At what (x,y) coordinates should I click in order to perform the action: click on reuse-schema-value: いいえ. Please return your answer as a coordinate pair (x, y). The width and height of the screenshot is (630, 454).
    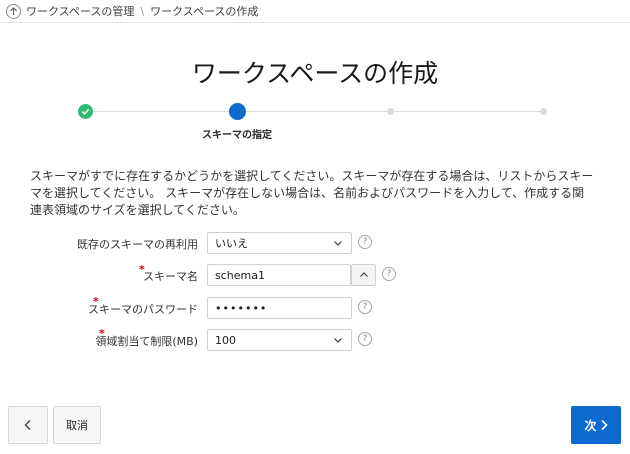
    Looking at the image, I should click on (231, 243).